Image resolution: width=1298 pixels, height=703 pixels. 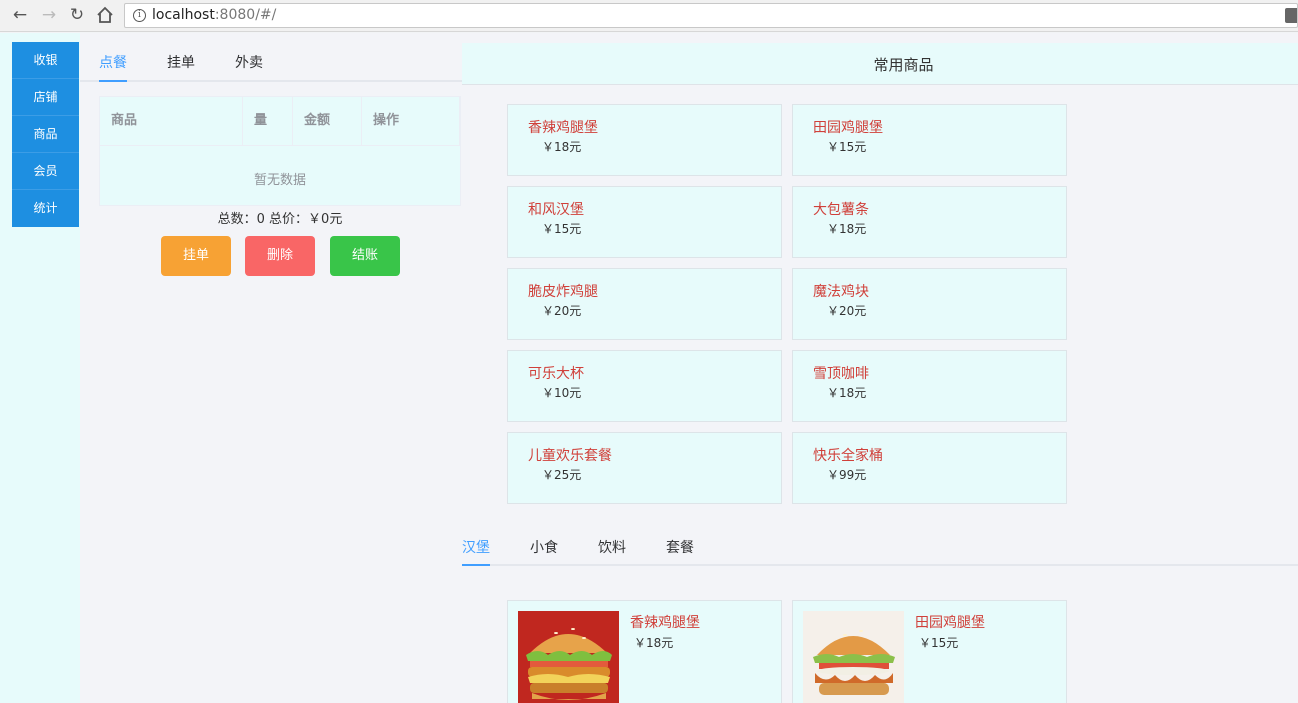 What do you see at coordinates (214, 15) in the screenshot?
I see `url-text: localhost:8080/#/` at bounding box center [214, 15].